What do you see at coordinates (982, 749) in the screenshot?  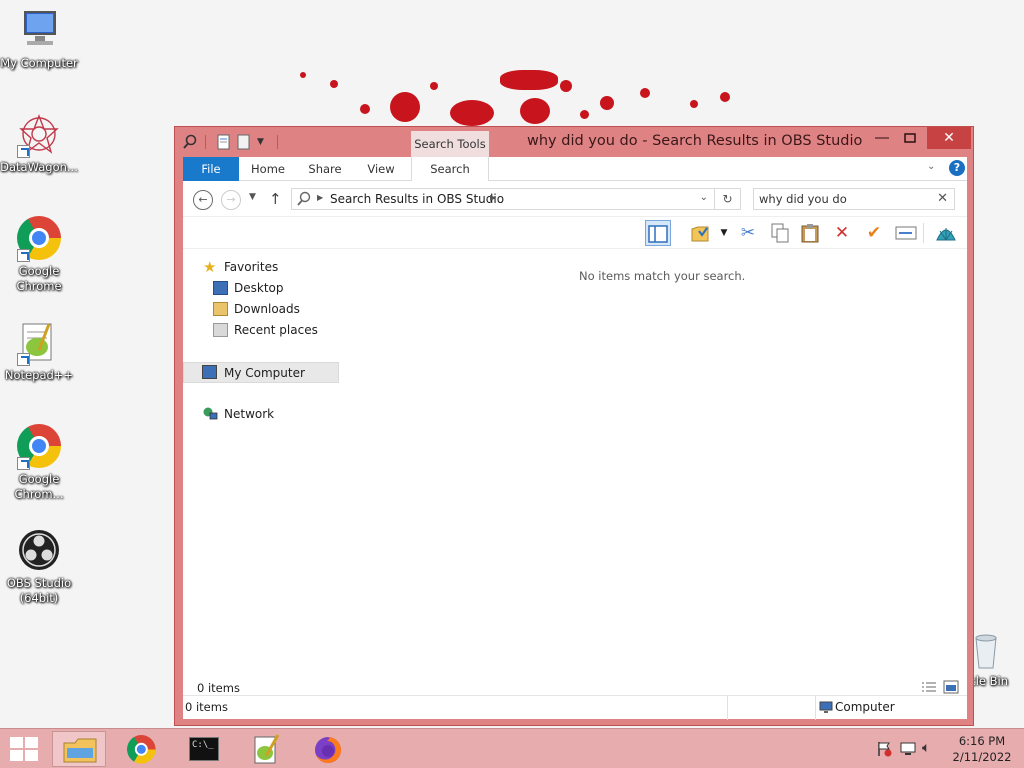 I see `clock: 6:16 PM 2/11/2022` at bounding box center [982, 749].